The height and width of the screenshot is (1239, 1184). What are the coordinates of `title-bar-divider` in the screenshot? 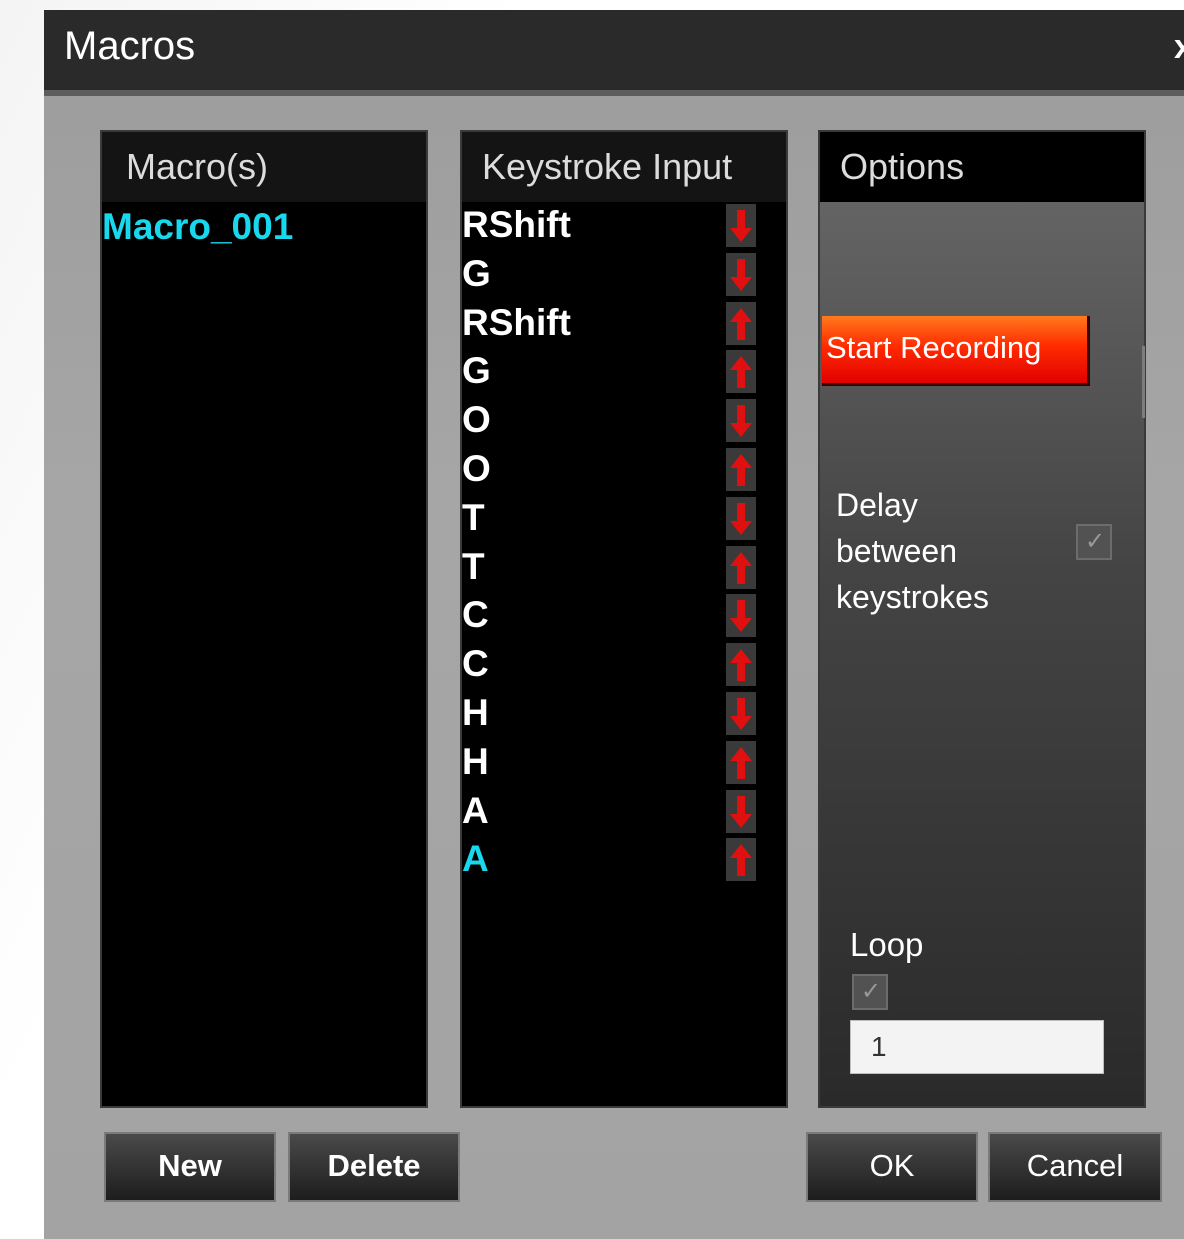 It's located at (614, 93).